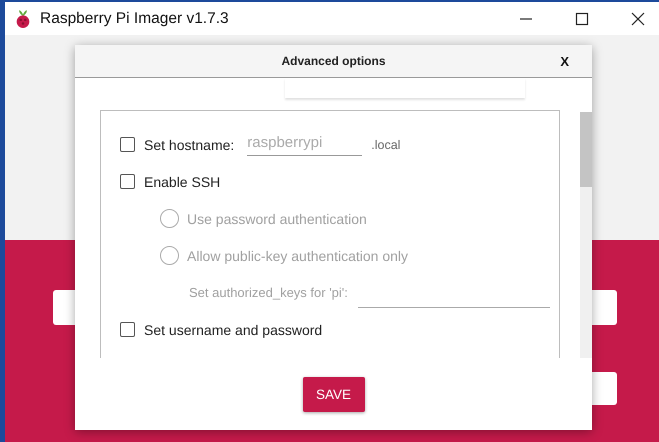  What do you see at coordinates (182, 182) in the screenshot?
I see `option-label: Enable SSH` at bounding box center [182, 182].